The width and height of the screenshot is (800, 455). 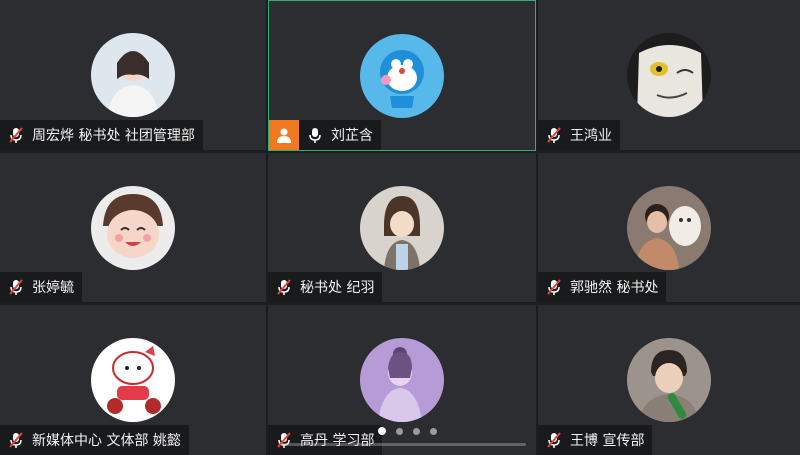 I want to click on participant-tile: 王鸿业, so click(x=669, y=75).